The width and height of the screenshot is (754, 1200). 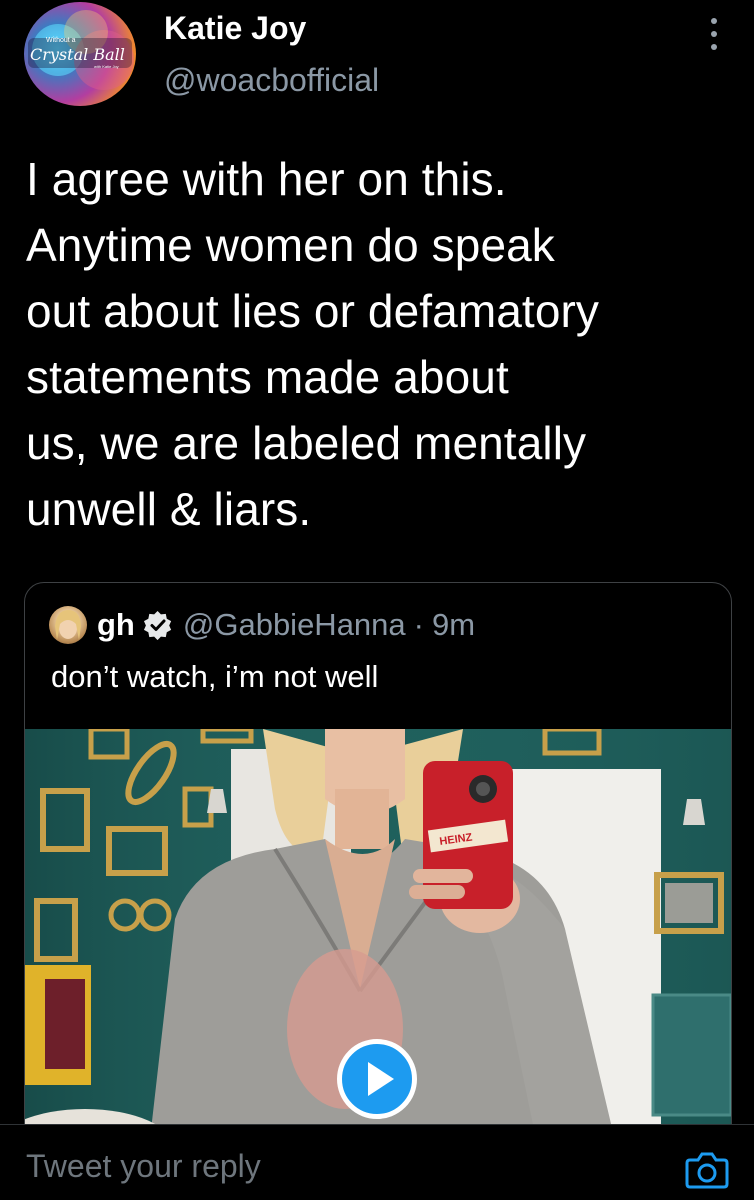 I want to click on tweet-text-line: I agree with her on this., so click(x=266, y=179).